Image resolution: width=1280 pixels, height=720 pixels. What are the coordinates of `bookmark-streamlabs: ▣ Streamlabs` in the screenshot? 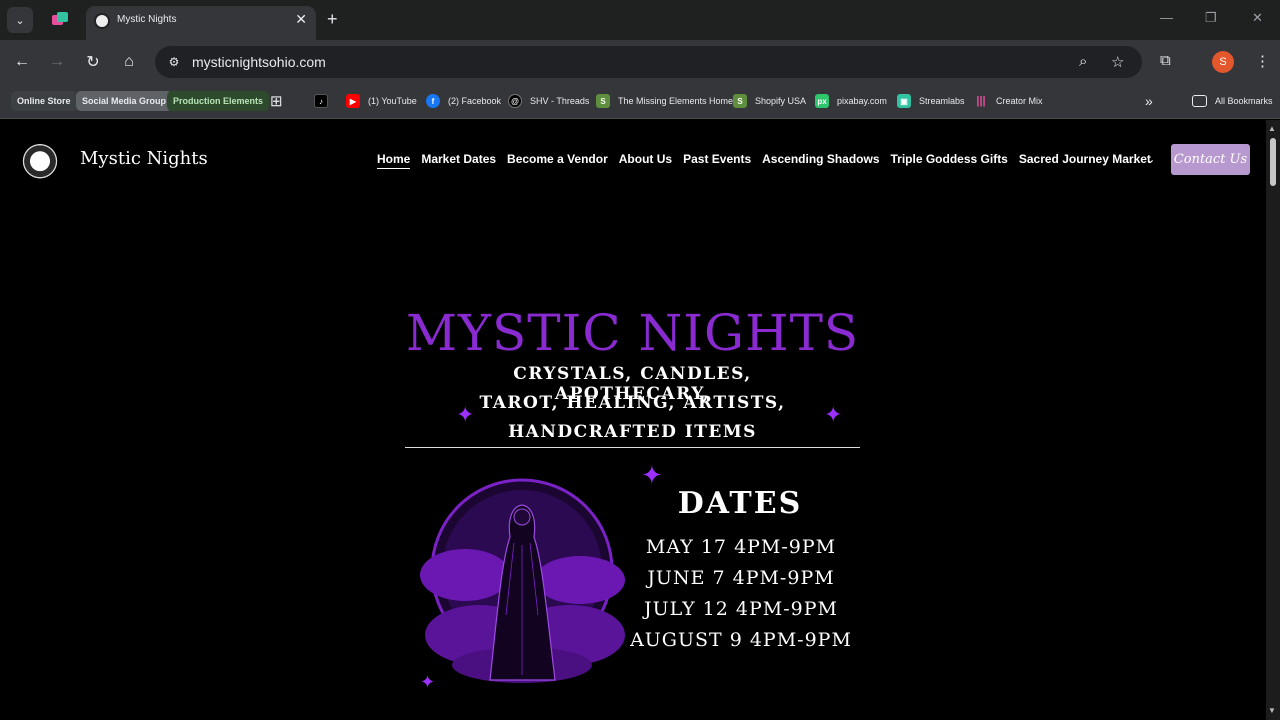 It's located at (931, 101).